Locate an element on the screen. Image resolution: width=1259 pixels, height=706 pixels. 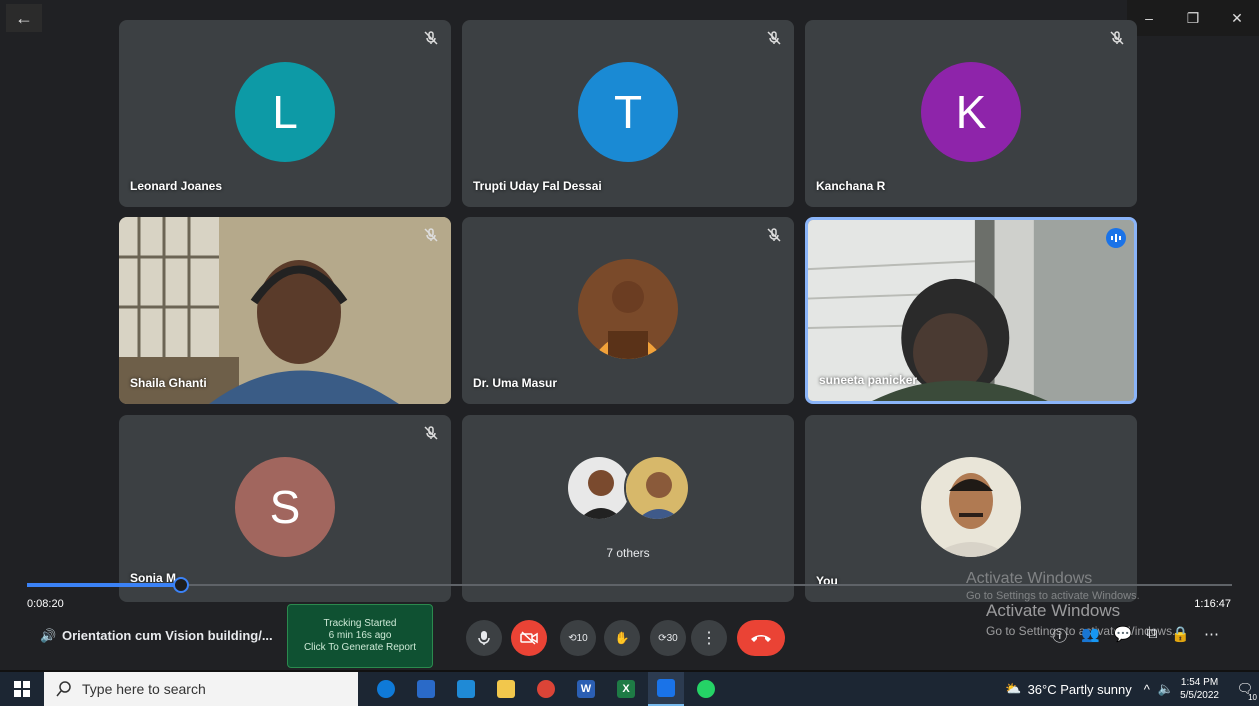
windows-logo-icon is located at coordinates (22, 689).